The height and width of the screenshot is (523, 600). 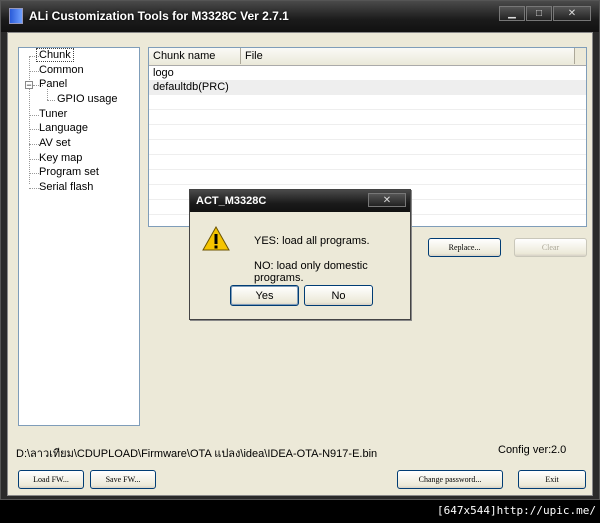 I want to click on warning-icon, so click(x=216, y=238).